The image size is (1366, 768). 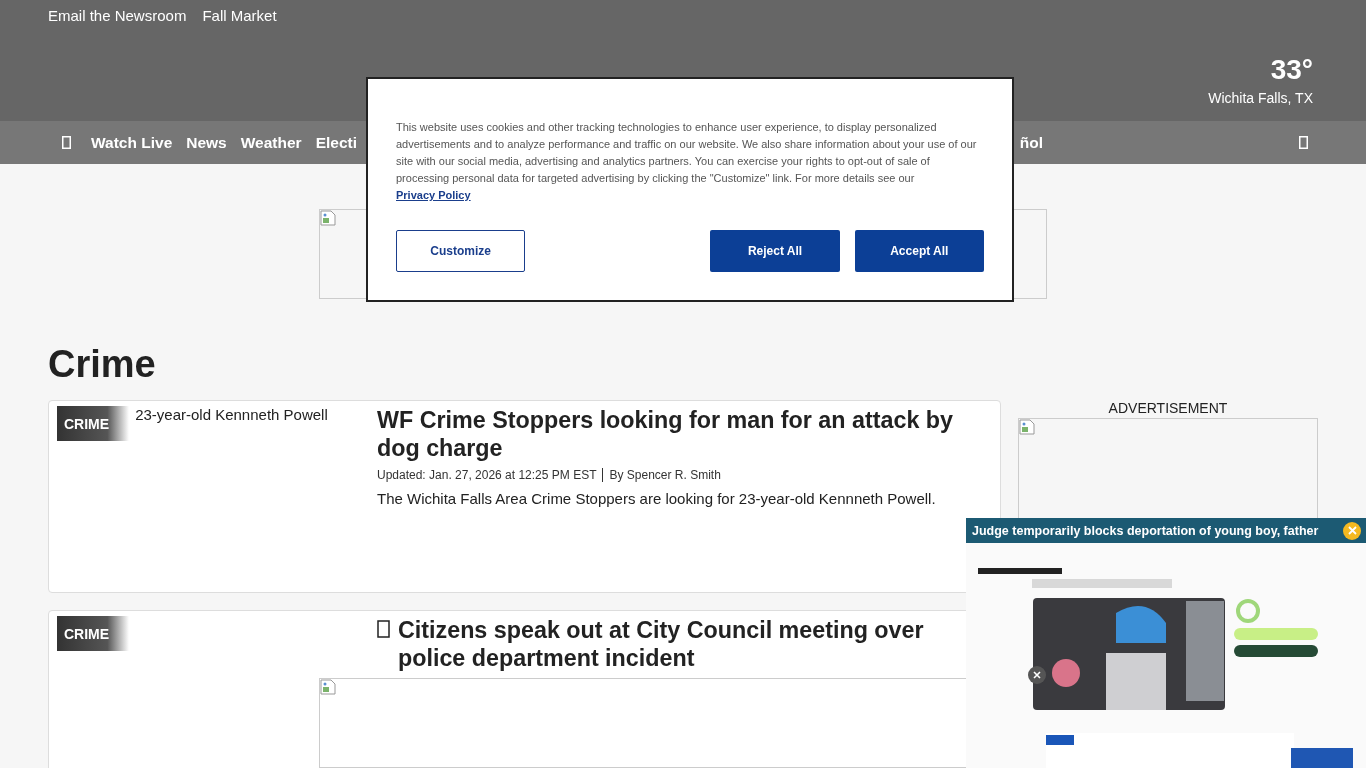 What do you see at coordinates (206, 142) in the screenshot?
I see `nav-link: News` at bounding box center [206, 142].